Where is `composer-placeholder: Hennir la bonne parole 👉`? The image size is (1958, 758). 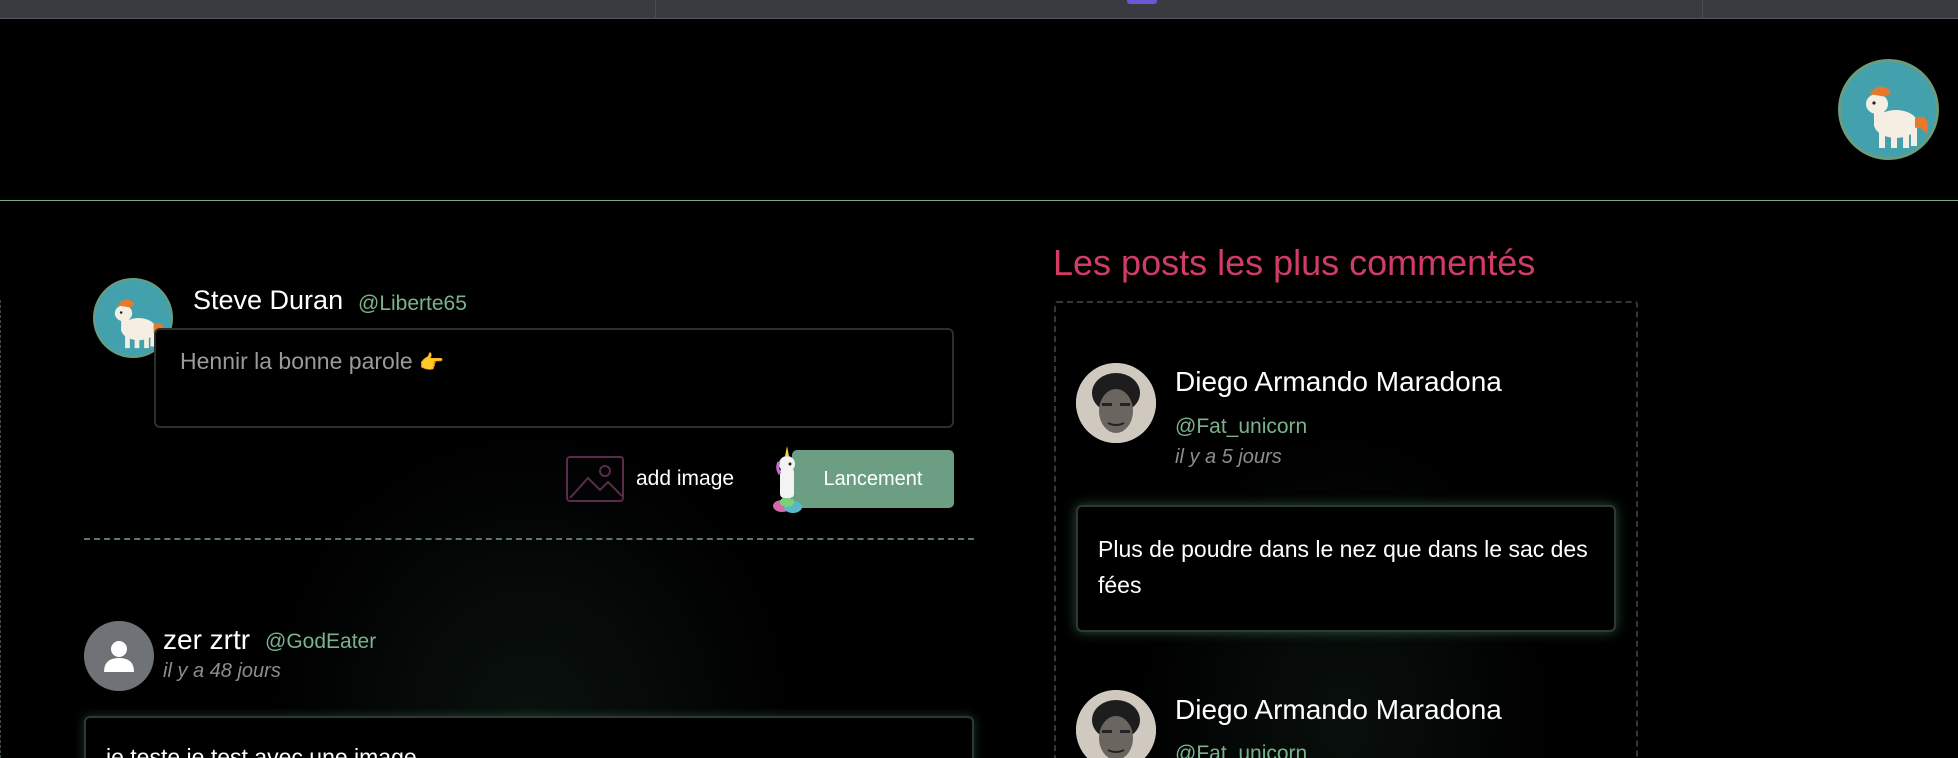 composer-placeholder: Hennir la bonne parole 👉 is located at coordinates (312, 361).